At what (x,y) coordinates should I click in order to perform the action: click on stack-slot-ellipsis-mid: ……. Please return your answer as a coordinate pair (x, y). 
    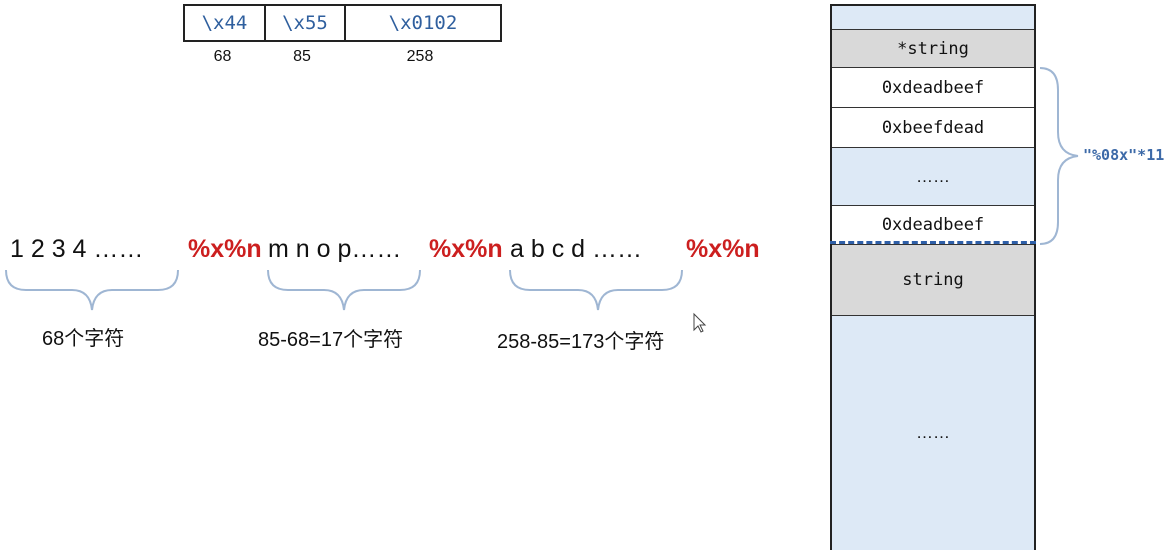
    Looking at the image, I should click on (933, 177).